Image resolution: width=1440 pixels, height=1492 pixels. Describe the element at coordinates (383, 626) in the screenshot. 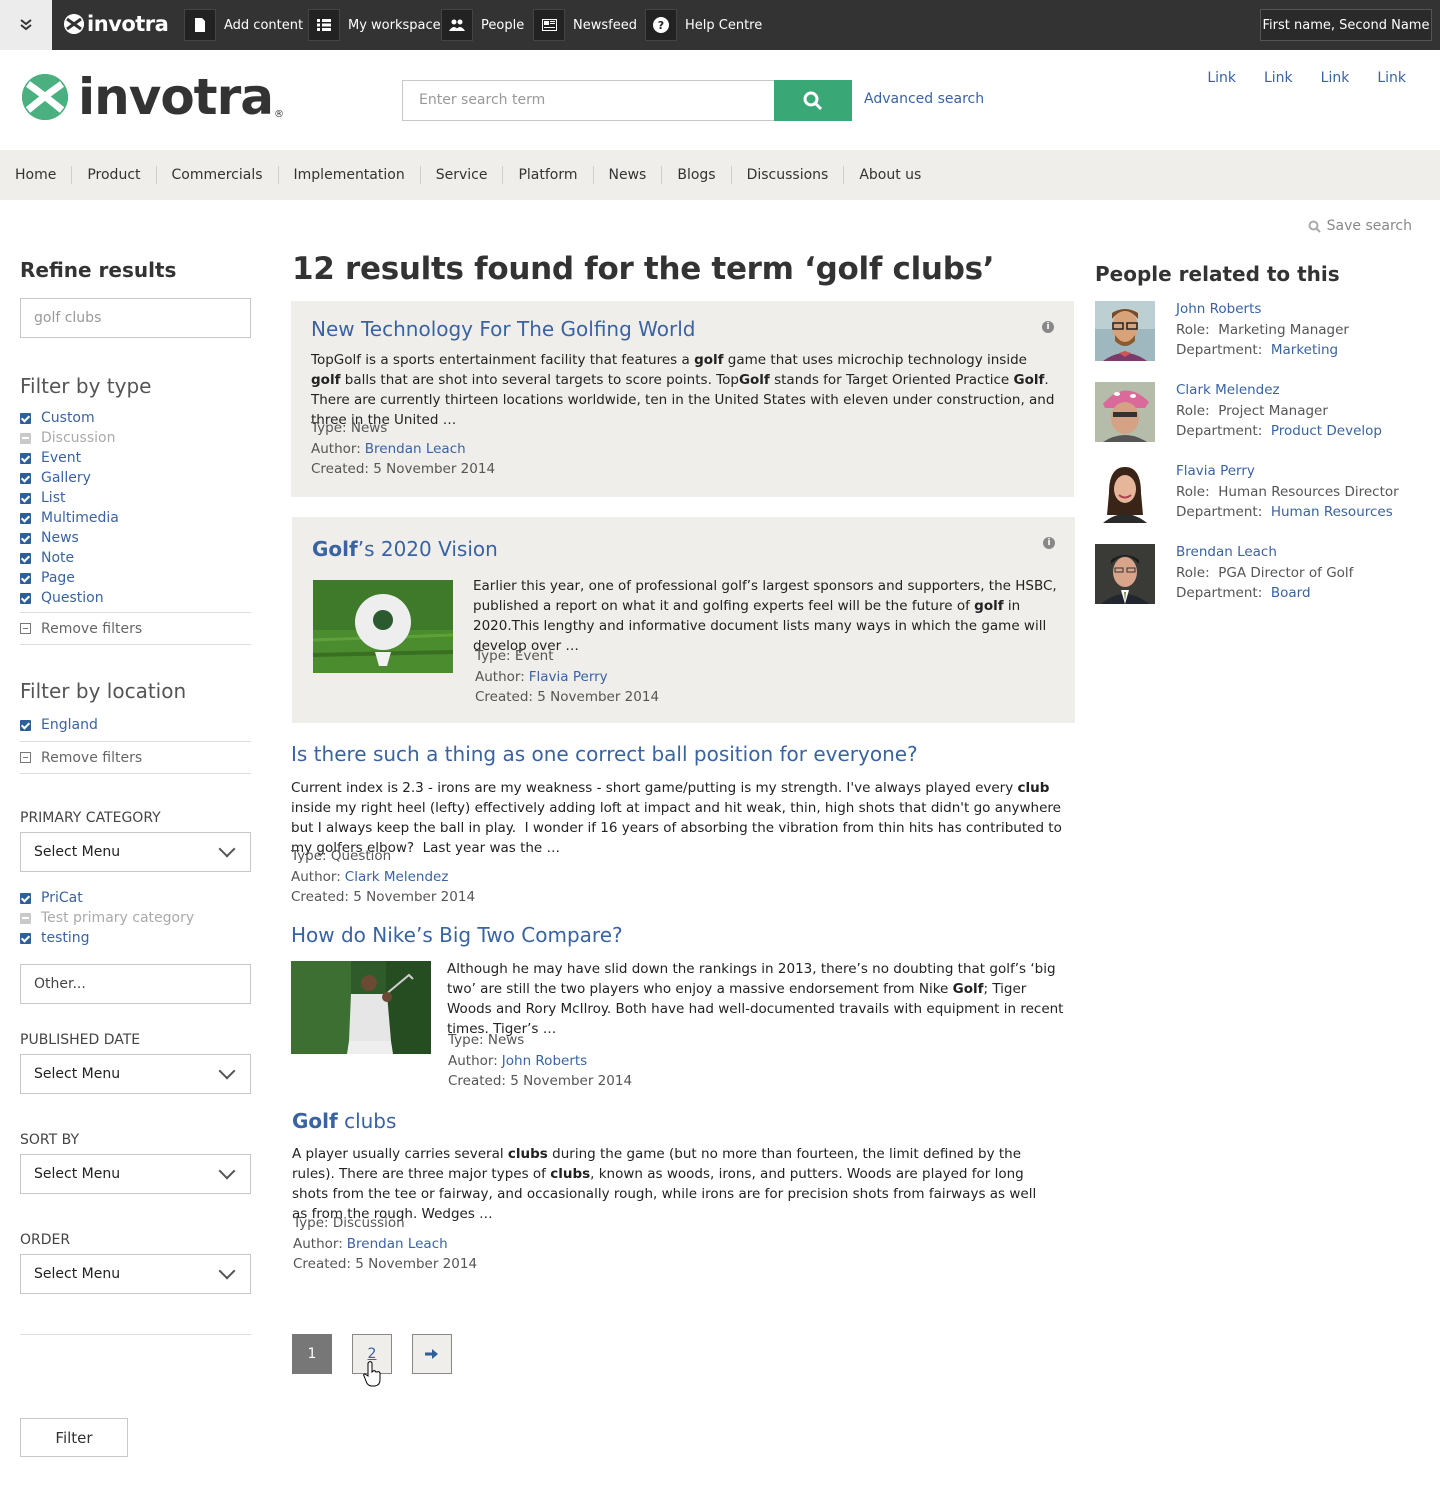

I see `golf-ball-thumbnail` at that location.